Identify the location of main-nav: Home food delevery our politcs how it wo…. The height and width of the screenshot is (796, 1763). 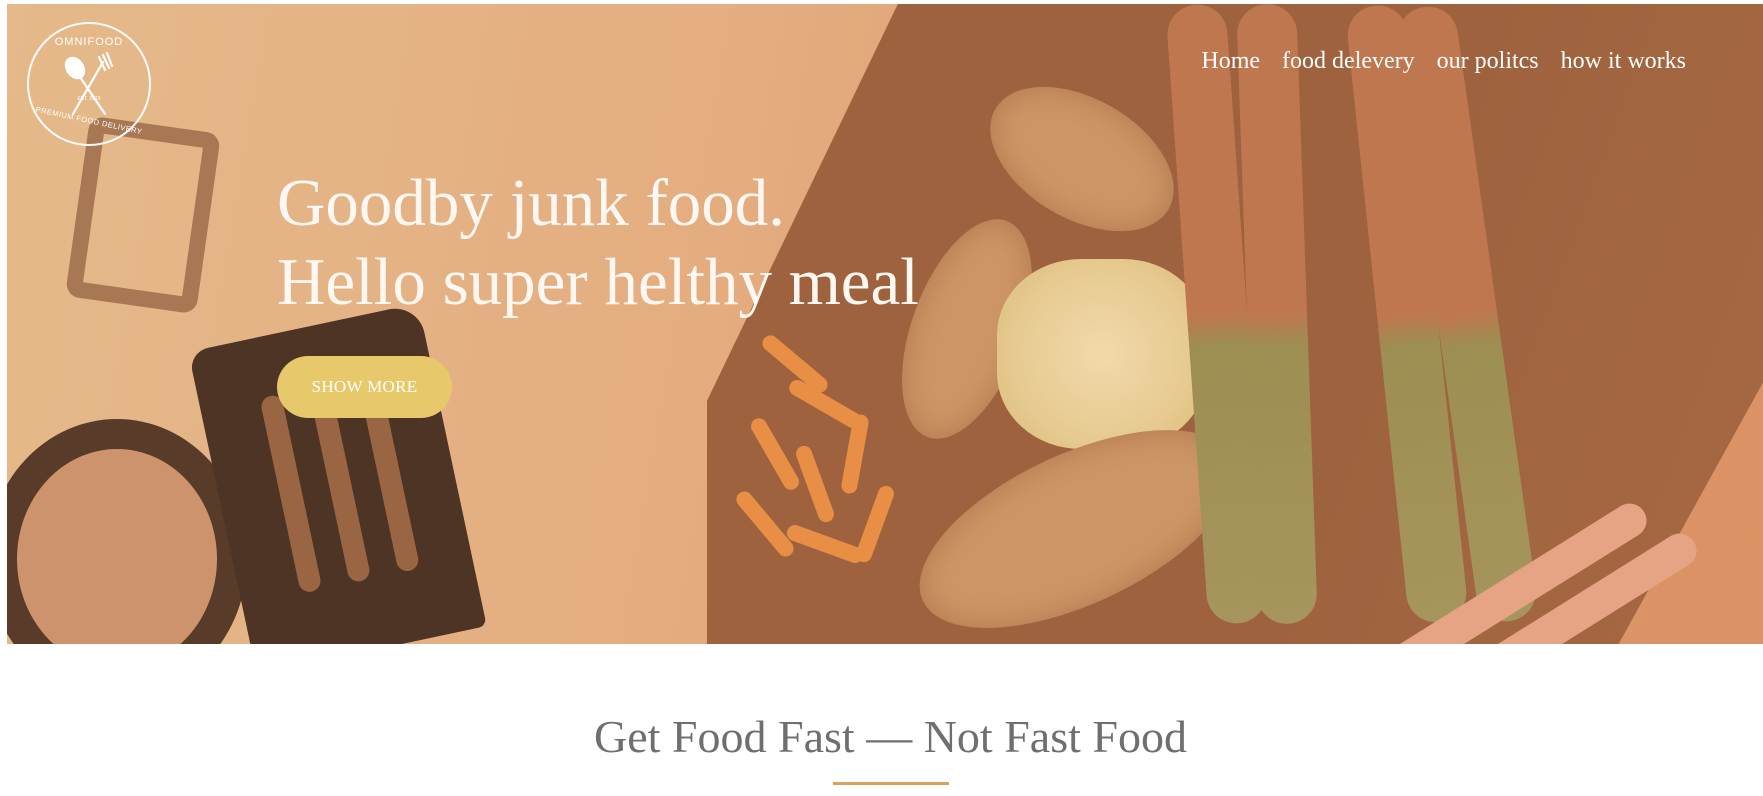
(1443, 61).